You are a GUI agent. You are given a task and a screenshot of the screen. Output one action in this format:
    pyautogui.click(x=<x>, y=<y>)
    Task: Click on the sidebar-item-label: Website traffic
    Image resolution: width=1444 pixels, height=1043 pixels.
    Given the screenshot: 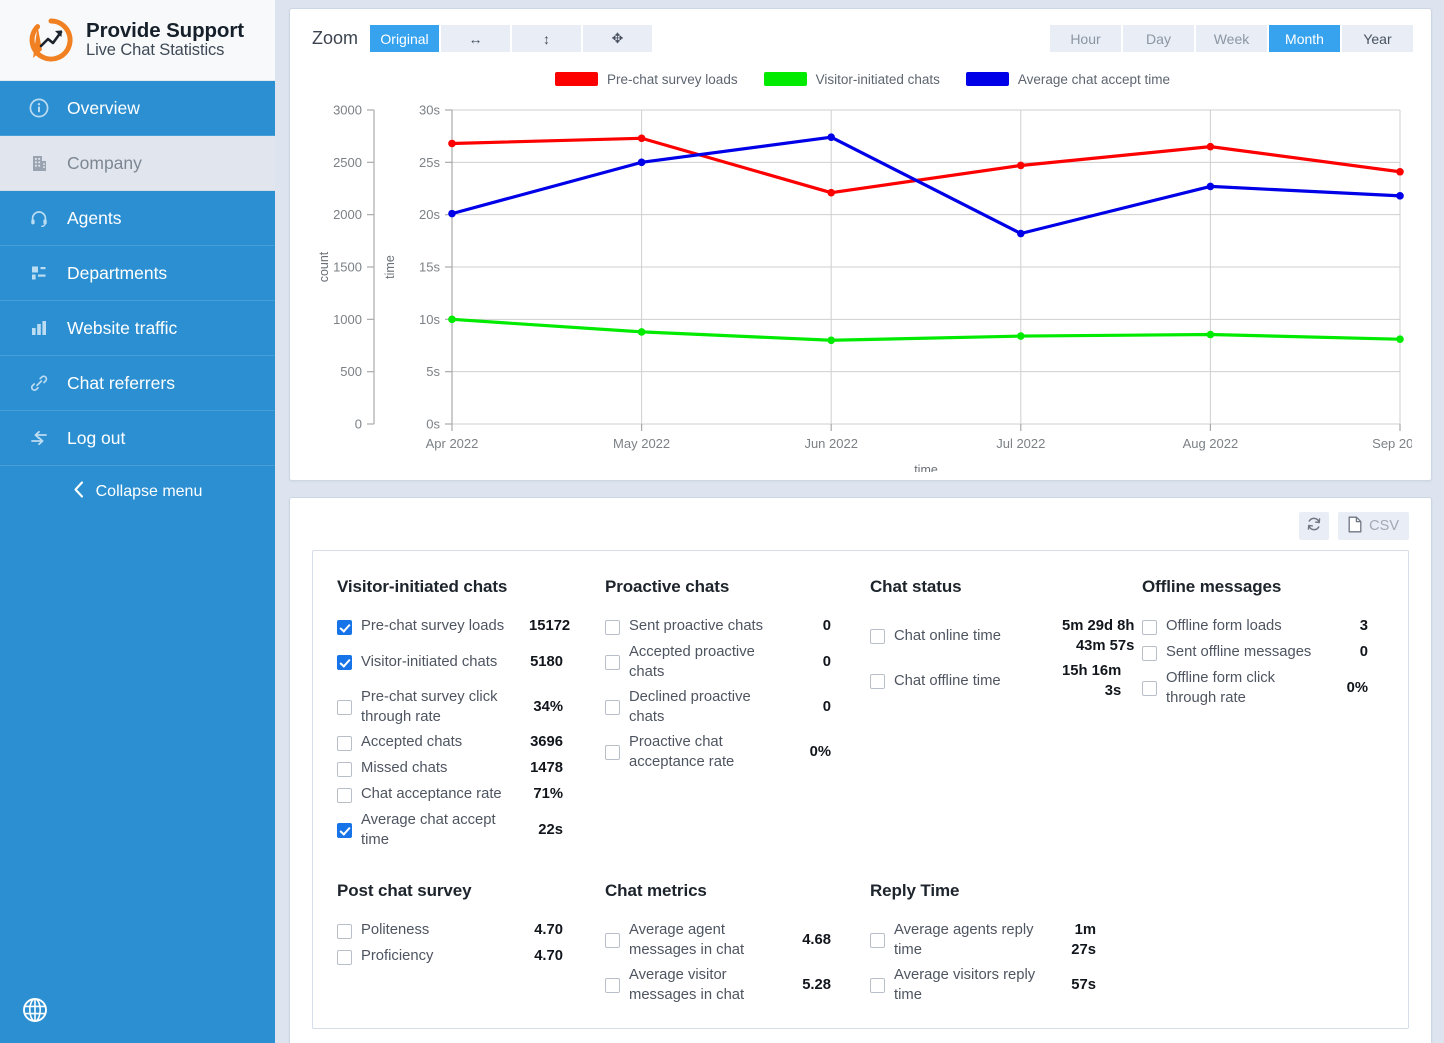 What is the action you would take?
    pyautogui.click(x=122, y=327)
    